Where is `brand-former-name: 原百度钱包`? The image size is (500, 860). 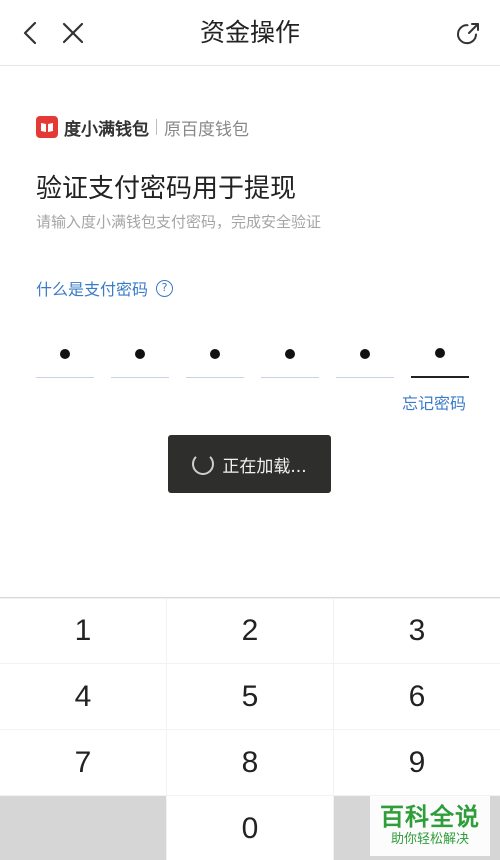 brand-former-name: 原百度钱包 is located at coordinates (206, 129).